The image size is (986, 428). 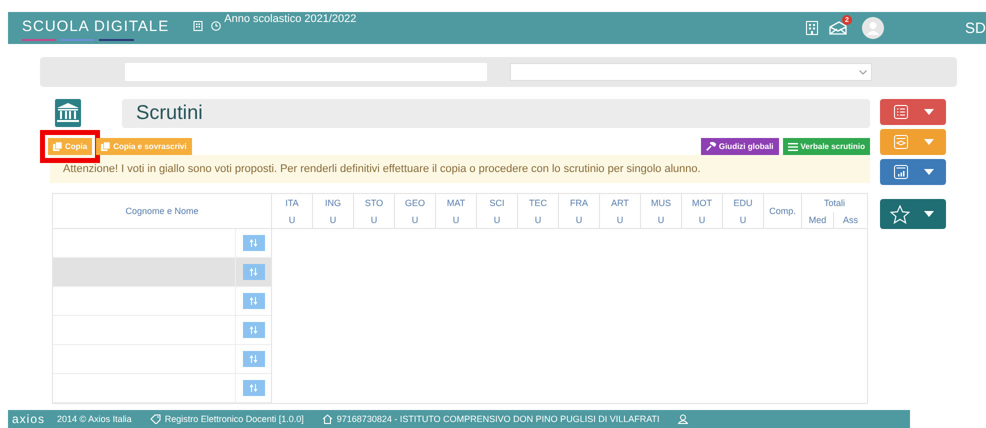 What do you see at coordinates (817, 220) in the screenshot?
I see `column-header: Med` at bounding box center [817, 220].